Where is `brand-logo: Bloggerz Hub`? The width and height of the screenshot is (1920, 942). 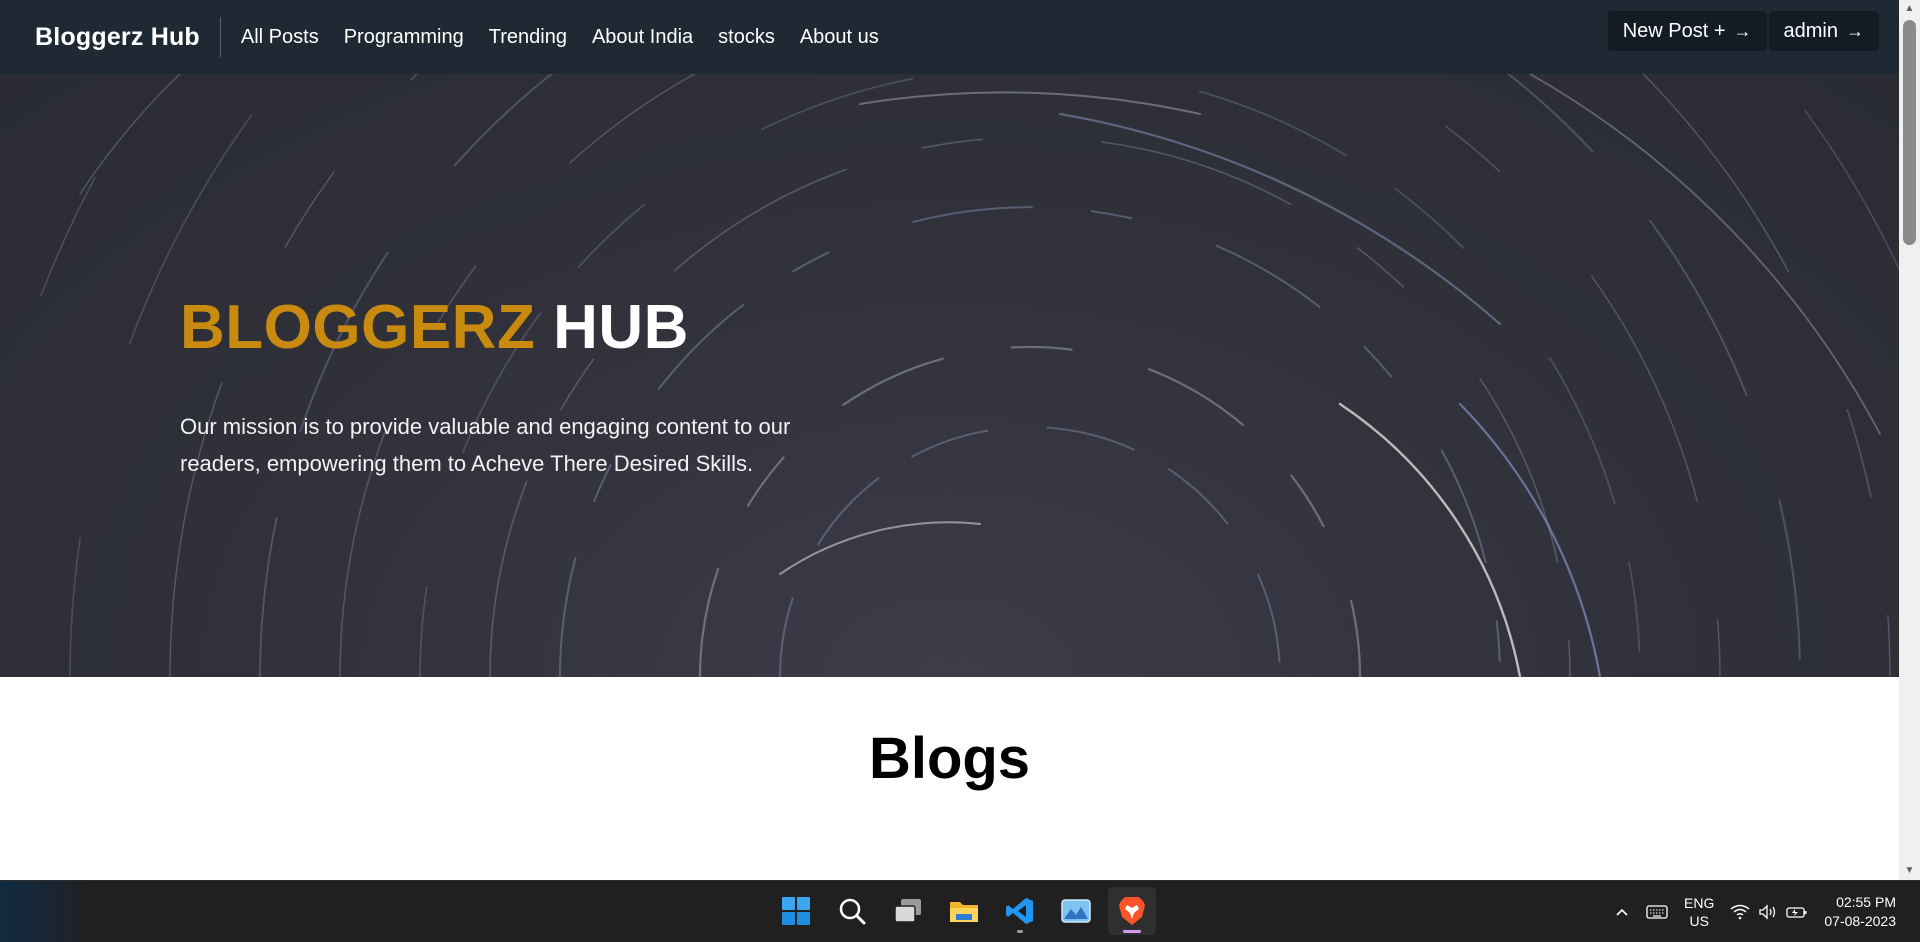 brand-logo: Bloggerz Hub is located at coordinates (117, 37).